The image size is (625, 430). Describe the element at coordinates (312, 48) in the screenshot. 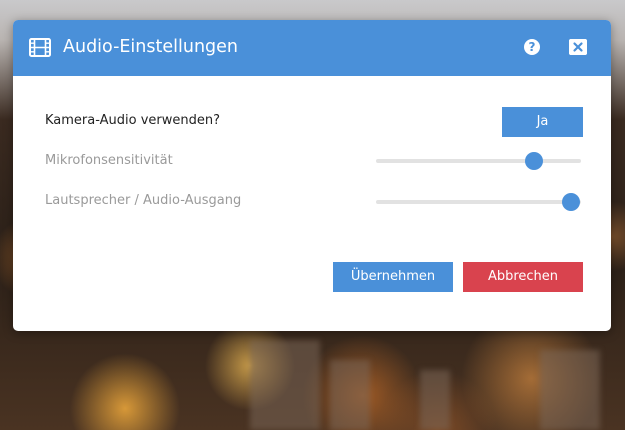

I see `dialog-header: Audio-Einstellungen ?` at that location.